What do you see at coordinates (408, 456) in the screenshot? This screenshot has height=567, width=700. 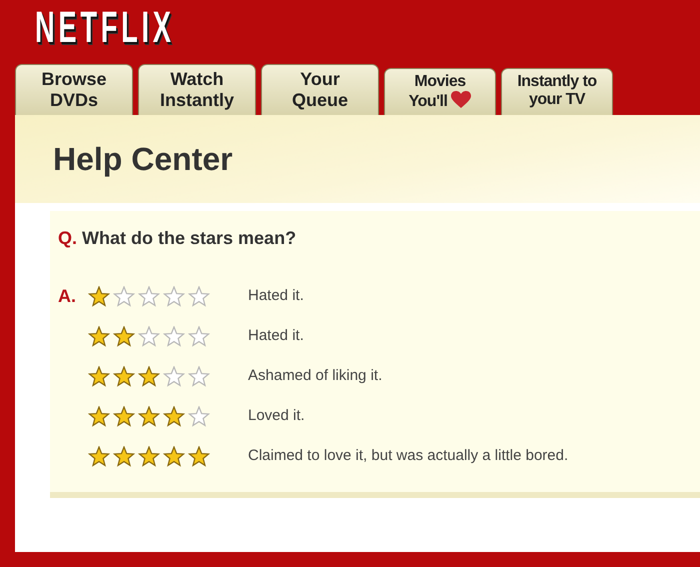 I see `rating-description: Claimed to love it, but was actually a little bored.` at bounding box center [408, 456].